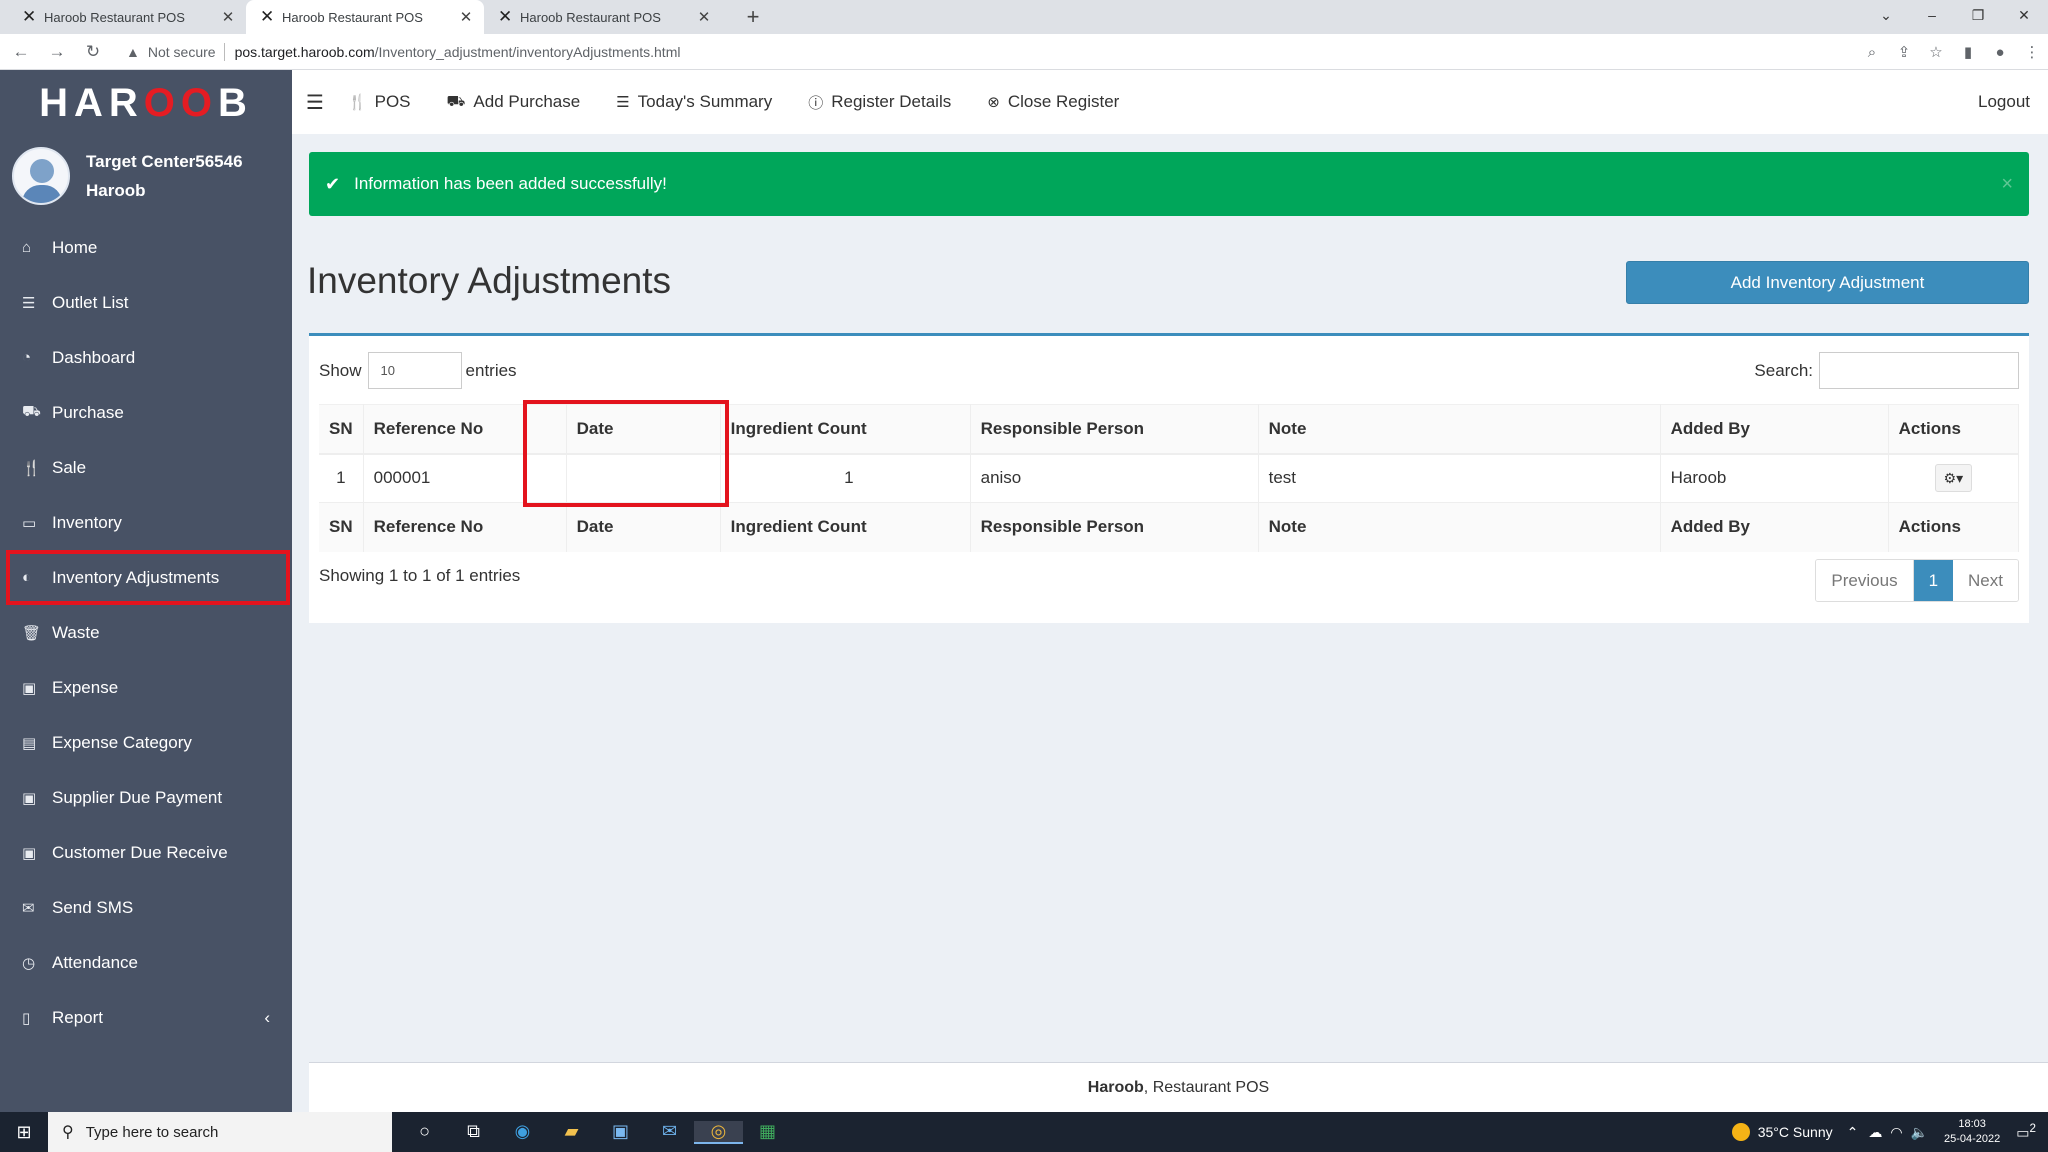 The width and height of the screenshot is (2048, 1152). What do you see at coordinates (1932, 15) in the screenshot?
I see `minimize-button: –` at bounding box center [1932, 15].